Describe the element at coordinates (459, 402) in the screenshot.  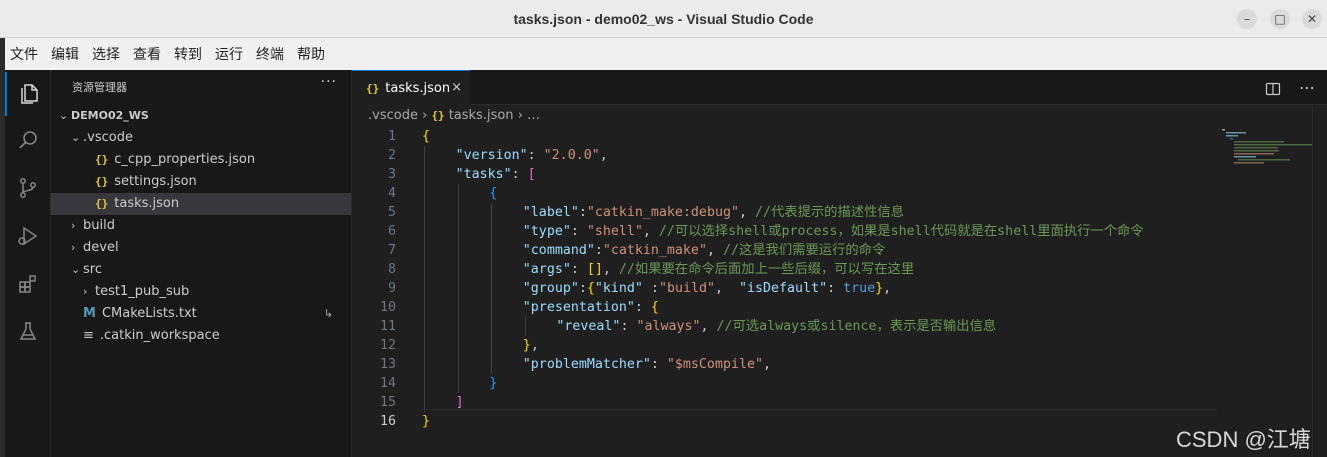
I see `code-token: ]` at that location.